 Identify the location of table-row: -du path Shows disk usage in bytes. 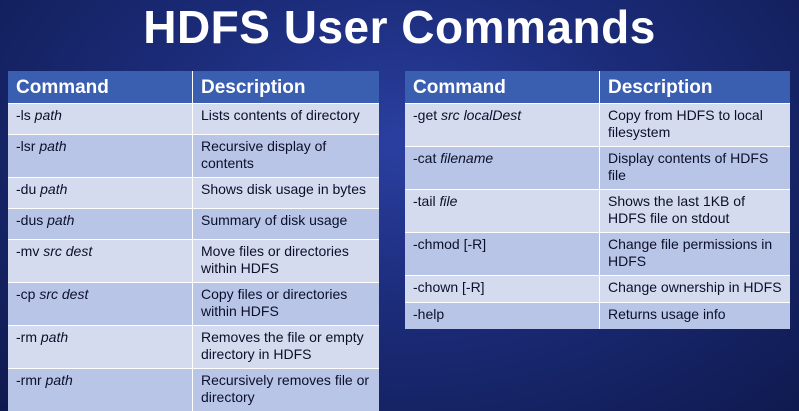
(193, 193).